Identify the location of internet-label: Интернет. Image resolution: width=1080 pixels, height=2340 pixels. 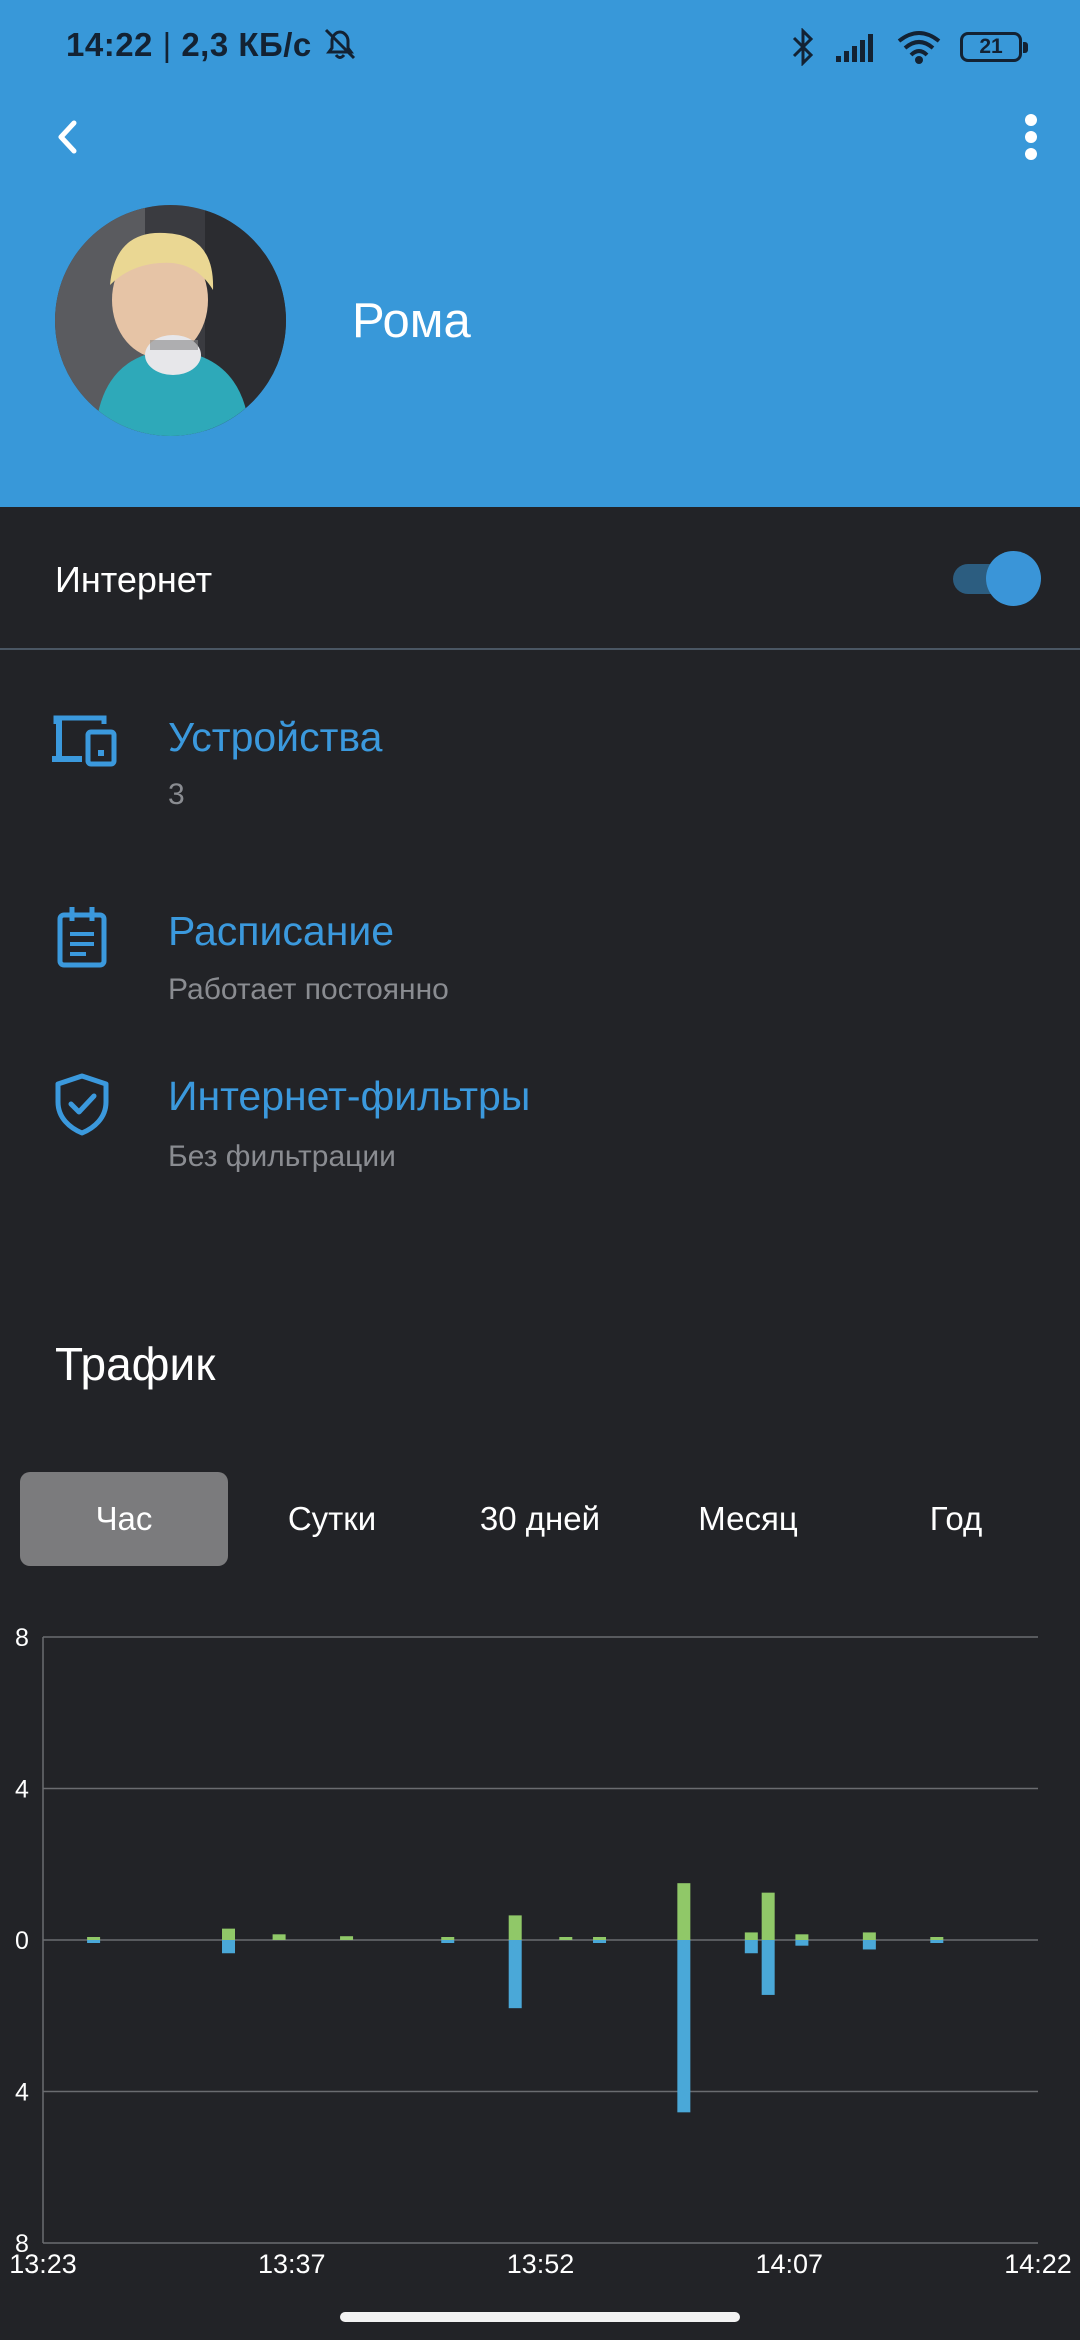
(134, 579).